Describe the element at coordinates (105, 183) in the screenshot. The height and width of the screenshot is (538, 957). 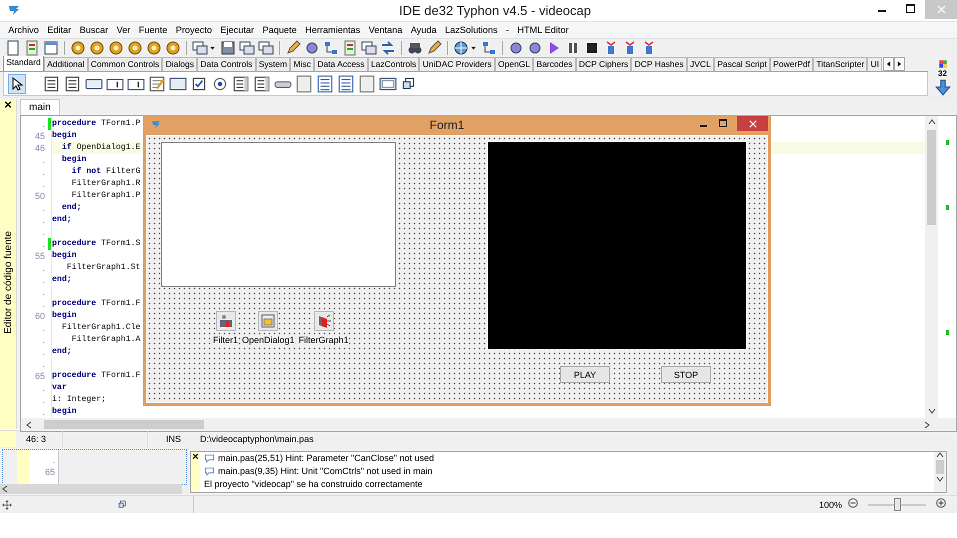
I see `code-line: FilterGraph1.R` at that location.